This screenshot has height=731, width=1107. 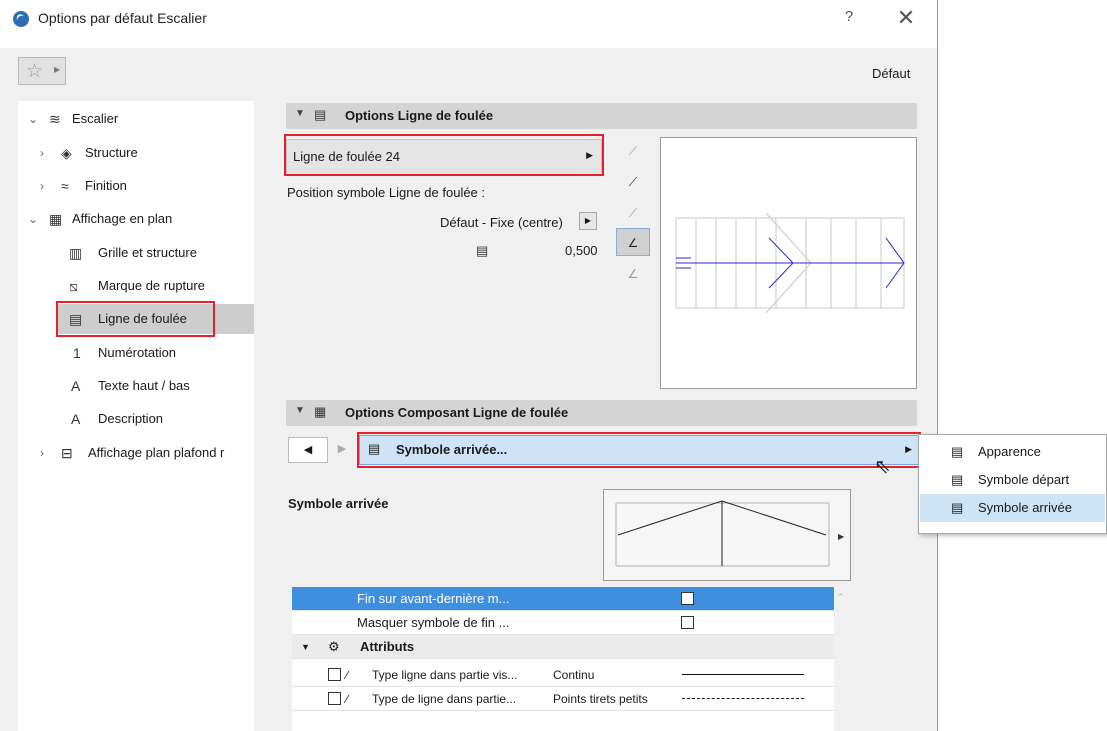 What do you see at coordinates (601, 413) in the screenshot?
I see `section-component-header: ▼ ▦ Options Composant Ligne de foulée` at bounding box center [601, 413].